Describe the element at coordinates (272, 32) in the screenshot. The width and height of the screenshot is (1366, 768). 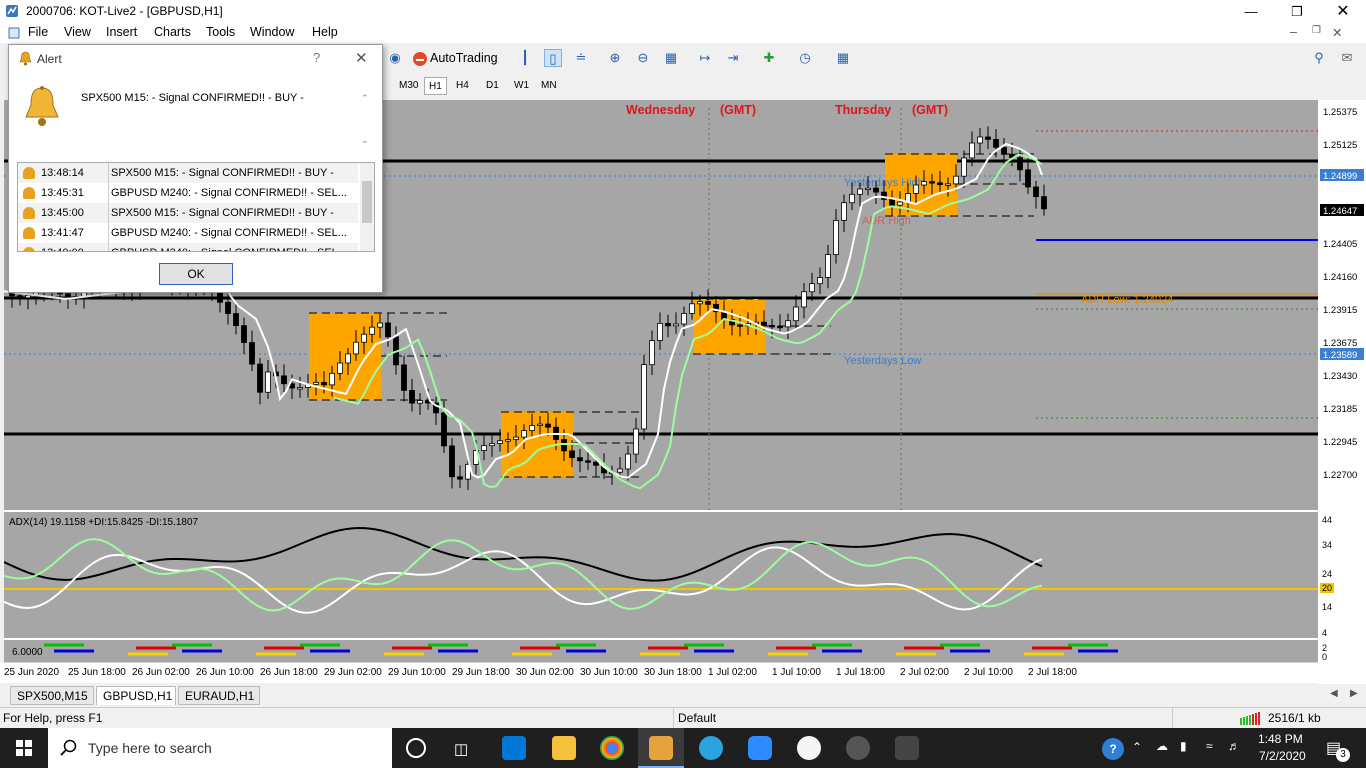
I see `menu-window: Window` at that location.